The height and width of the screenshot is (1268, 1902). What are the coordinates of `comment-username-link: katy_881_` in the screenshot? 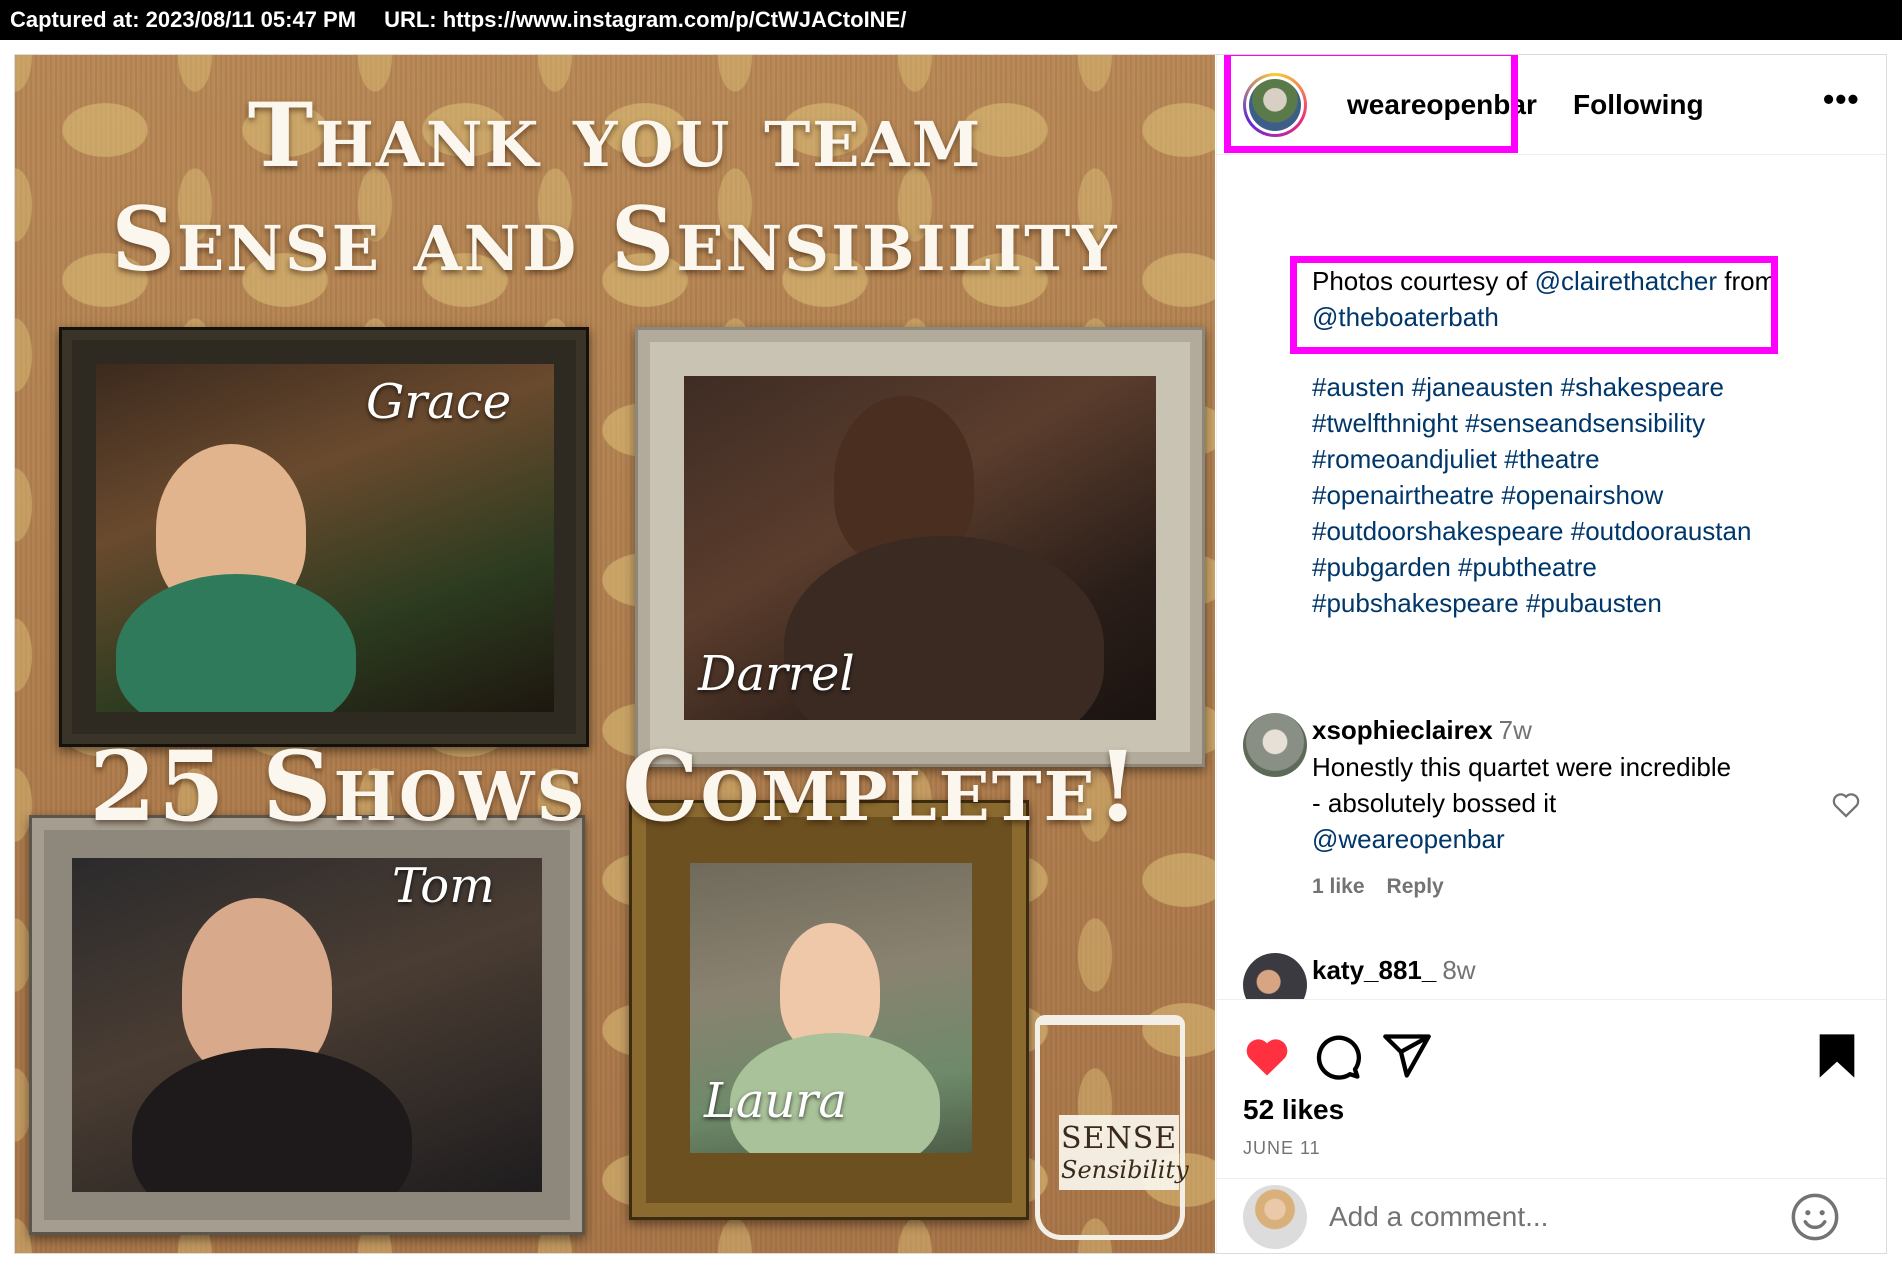 It's located at (1374, 970).